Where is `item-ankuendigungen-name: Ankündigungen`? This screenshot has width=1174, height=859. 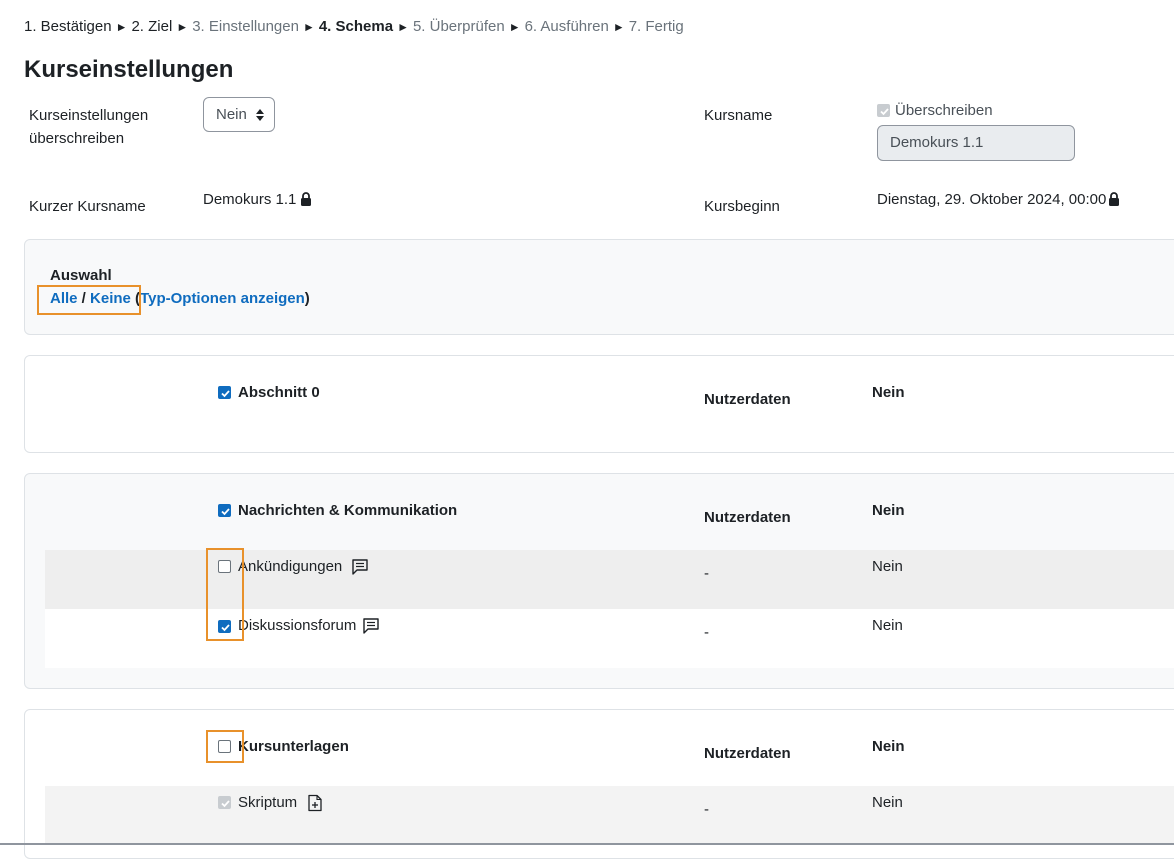 item-ankuendigungen-name: Ankündigungen is located at coordinates (290, 566).